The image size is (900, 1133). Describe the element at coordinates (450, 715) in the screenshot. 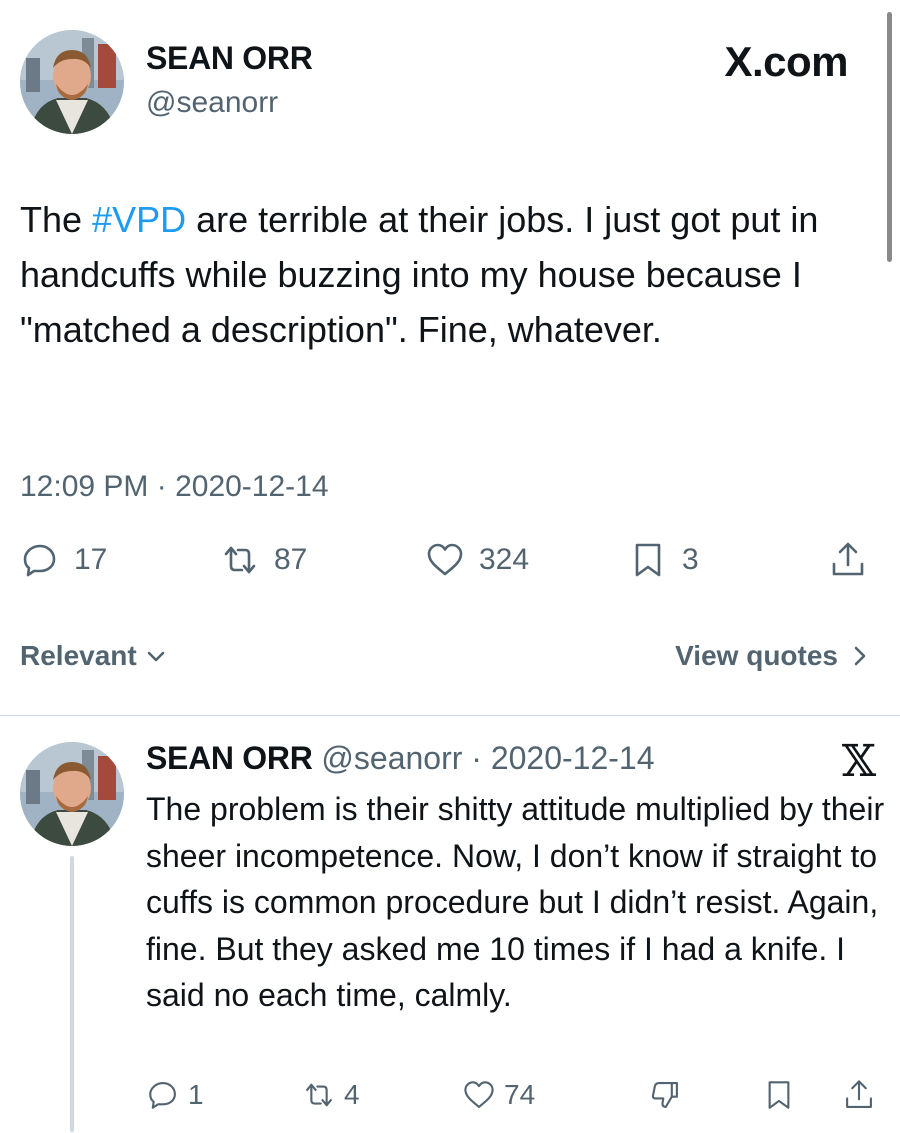

I see `divider` at that location.